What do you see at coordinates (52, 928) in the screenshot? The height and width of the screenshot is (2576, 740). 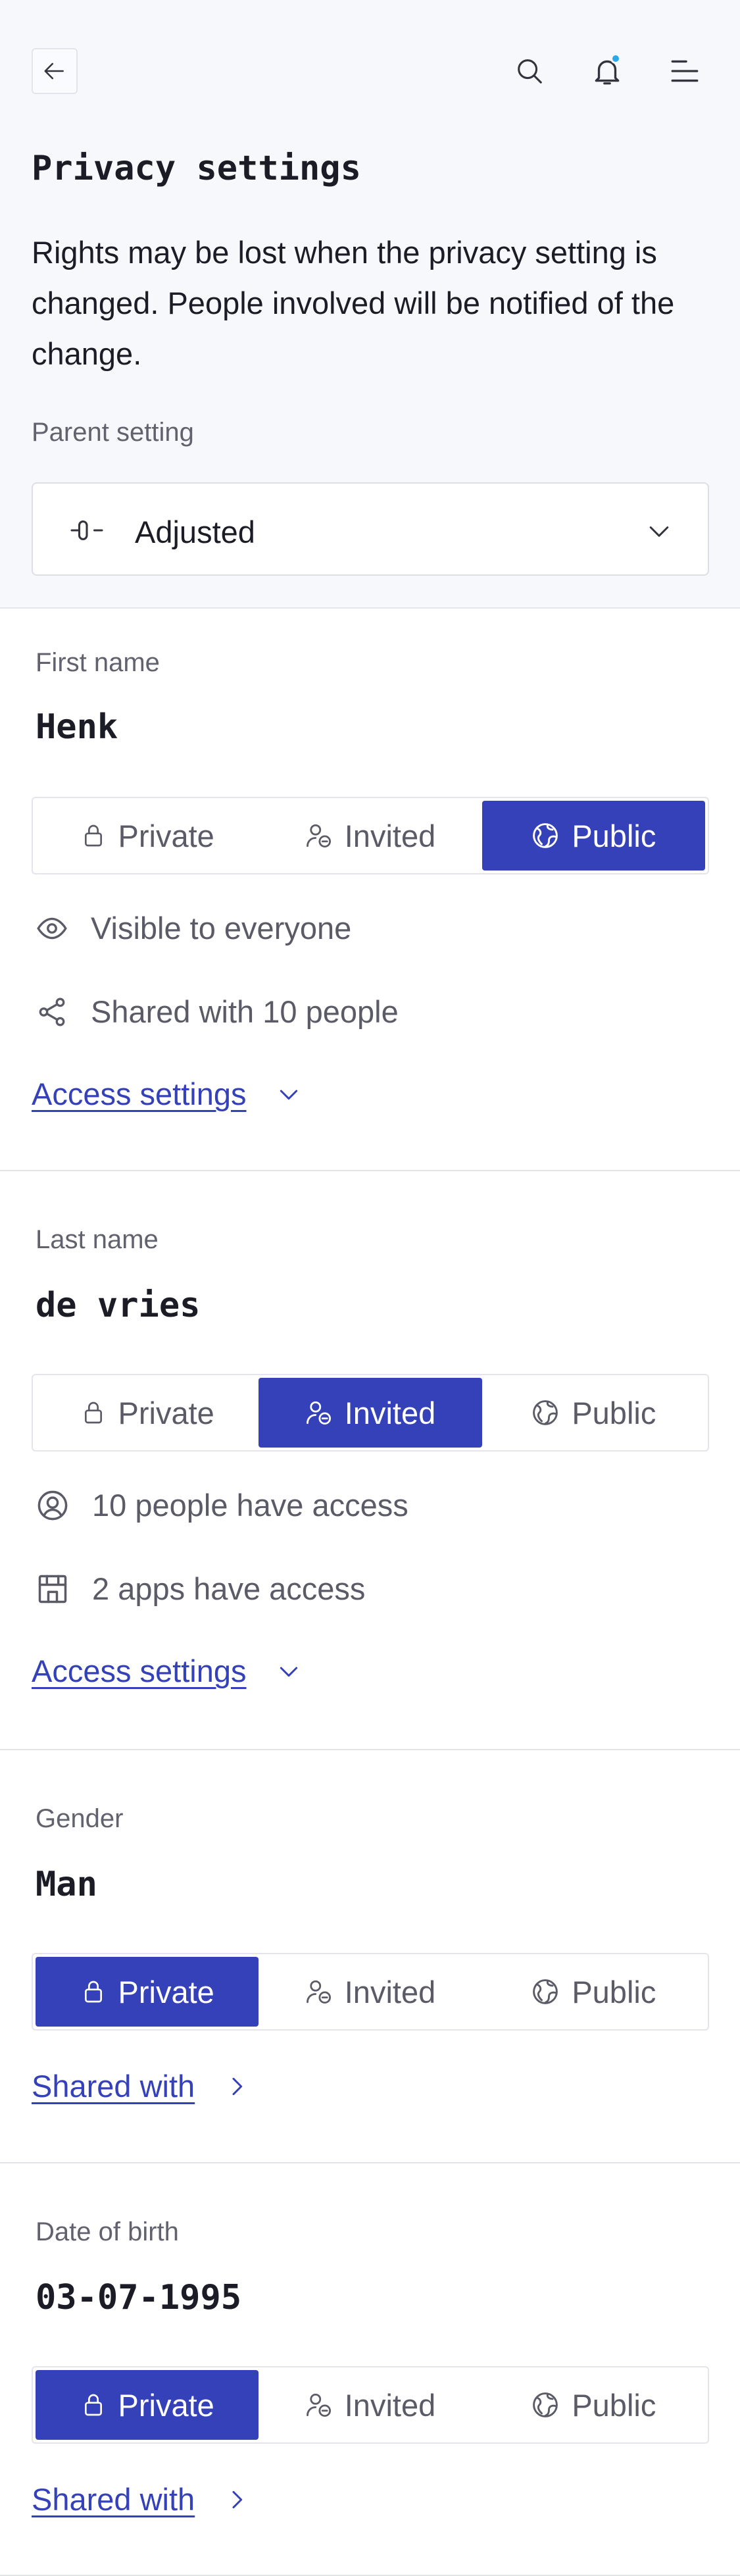 I see `eye-icon` at bounding box center [52, 928].